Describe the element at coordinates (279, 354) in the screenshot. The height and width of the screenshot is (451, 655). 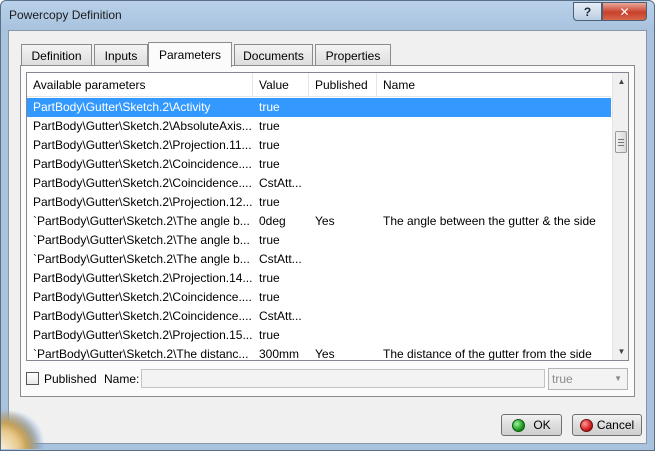
I see `cell-value: 300mm` at that location.